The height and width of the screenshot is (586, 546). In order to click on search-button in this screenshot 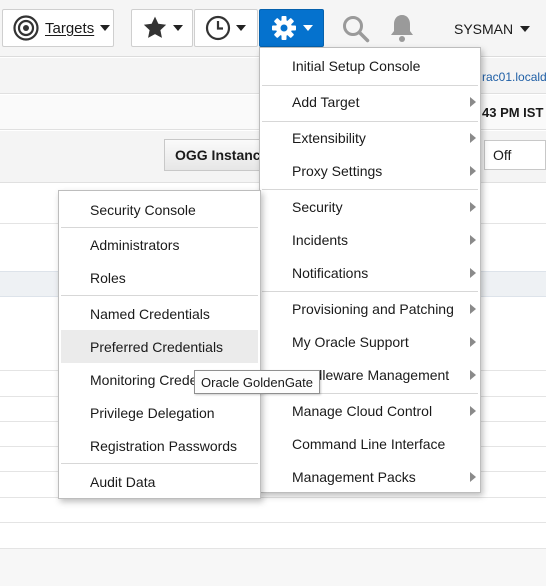, I will do `click(356, 29)`.